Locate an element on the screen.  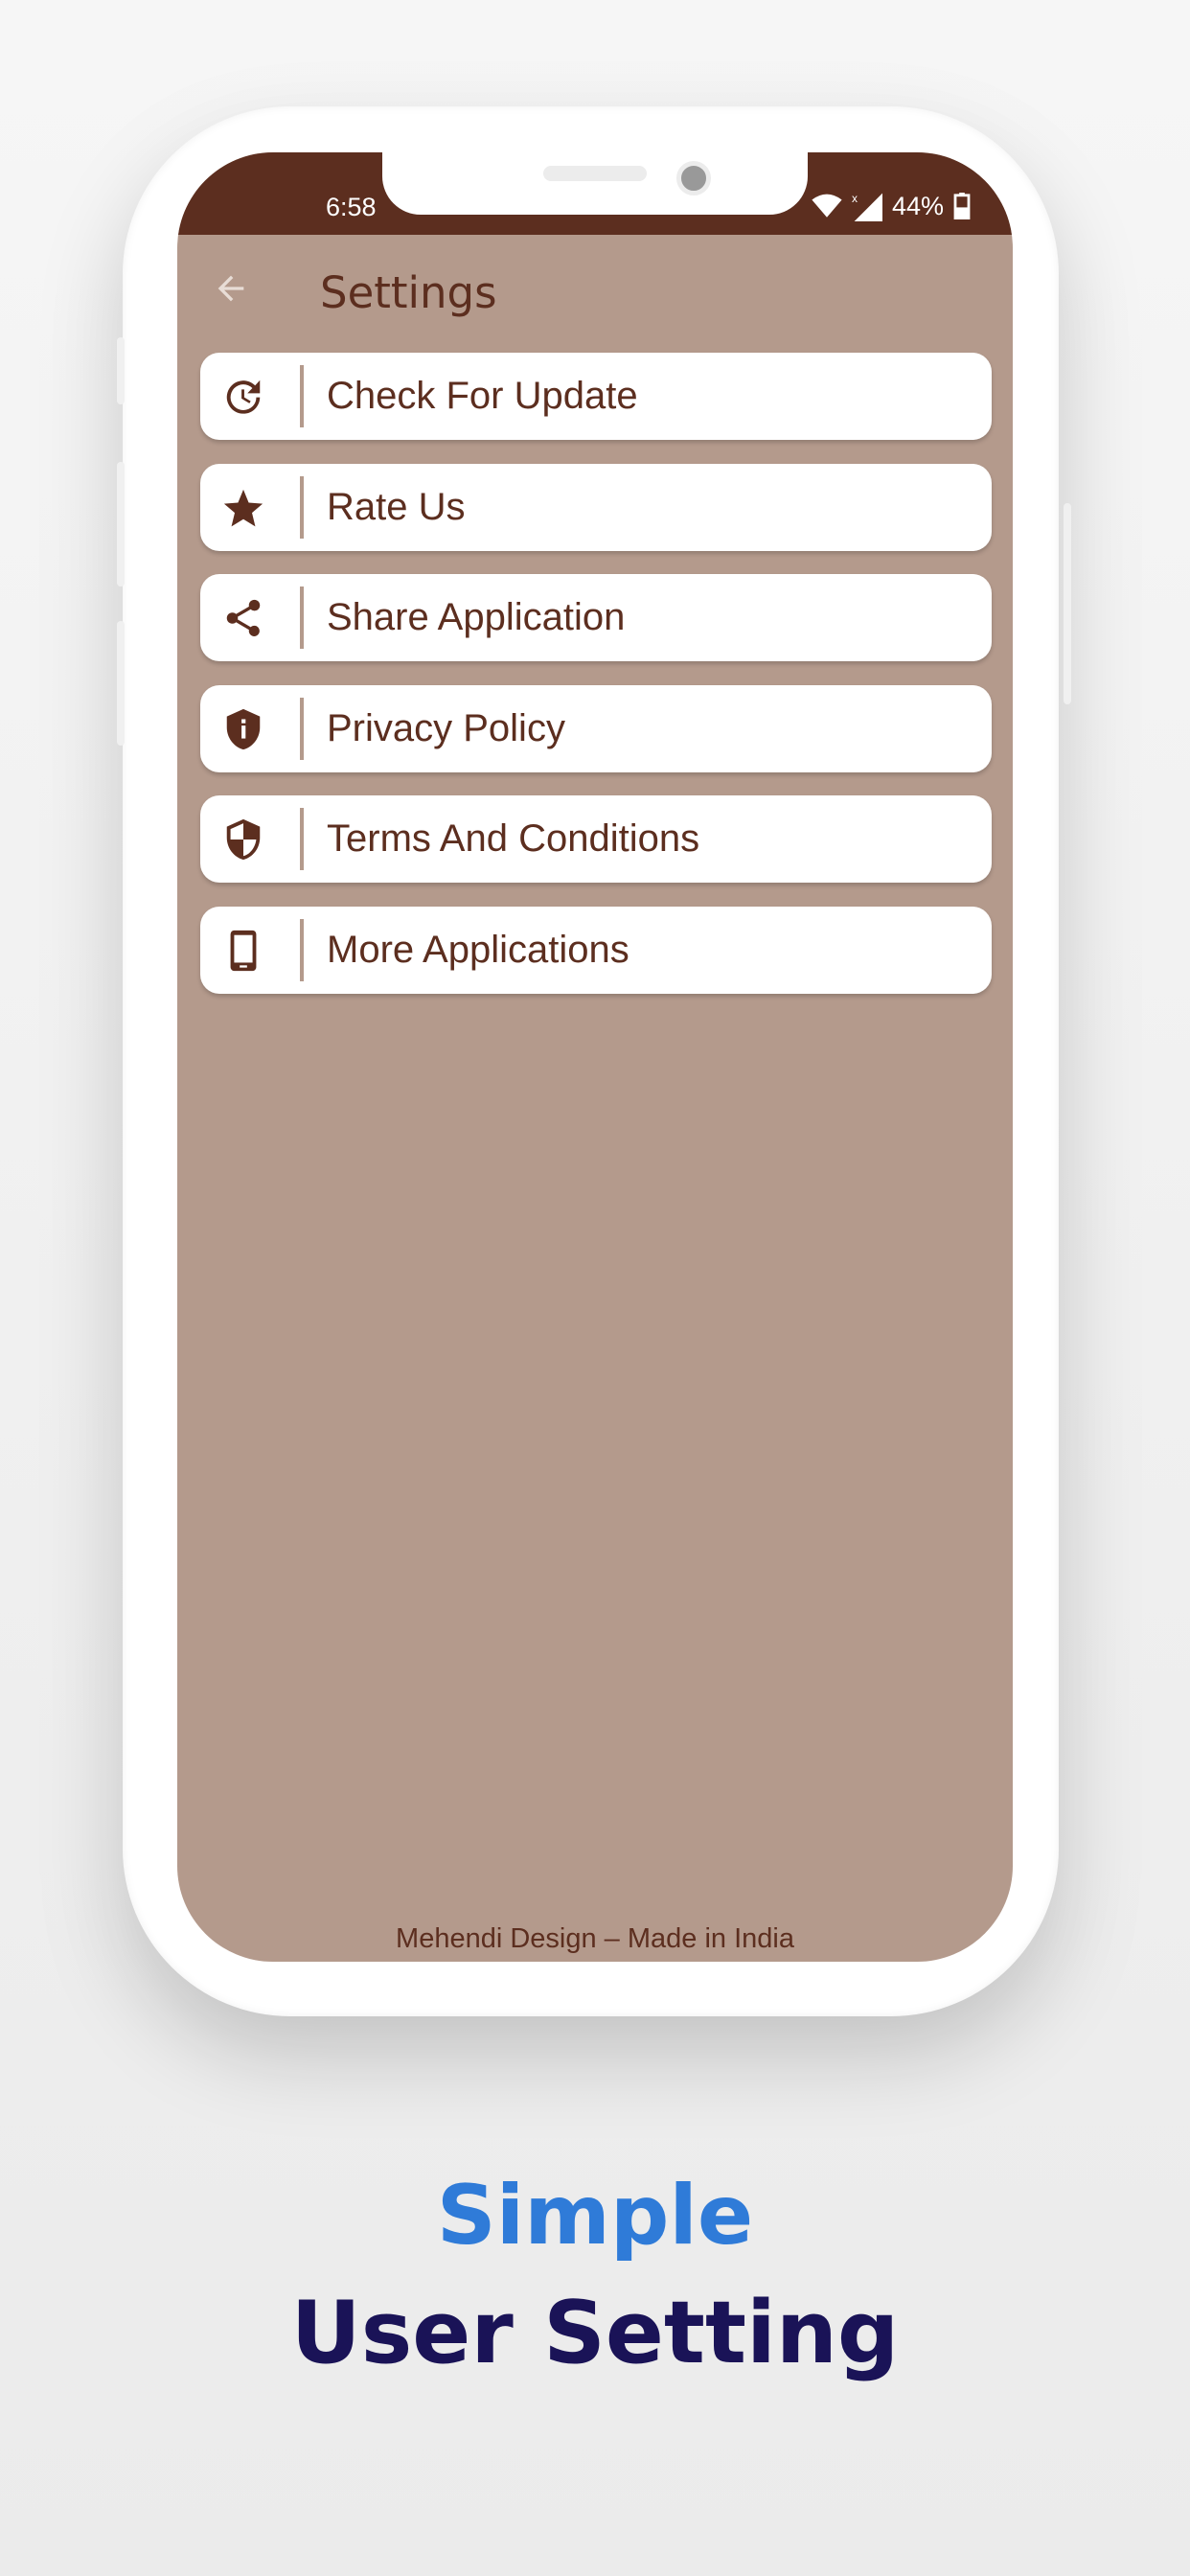
settings-item-label: Terms And Conditions is located at coordinates (513, 839).